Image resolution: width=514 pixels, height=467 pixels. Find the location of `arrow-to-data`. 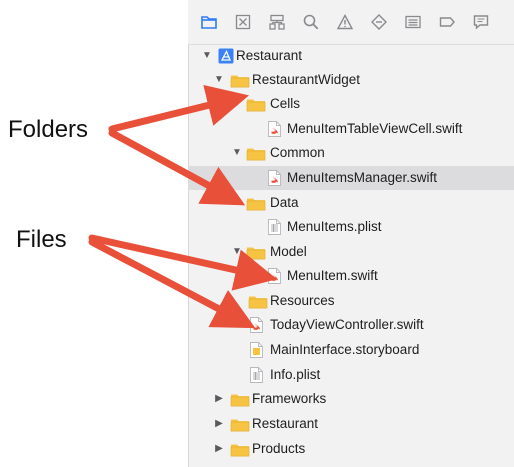

arrow-to-data is located at coordinates (177, 167).